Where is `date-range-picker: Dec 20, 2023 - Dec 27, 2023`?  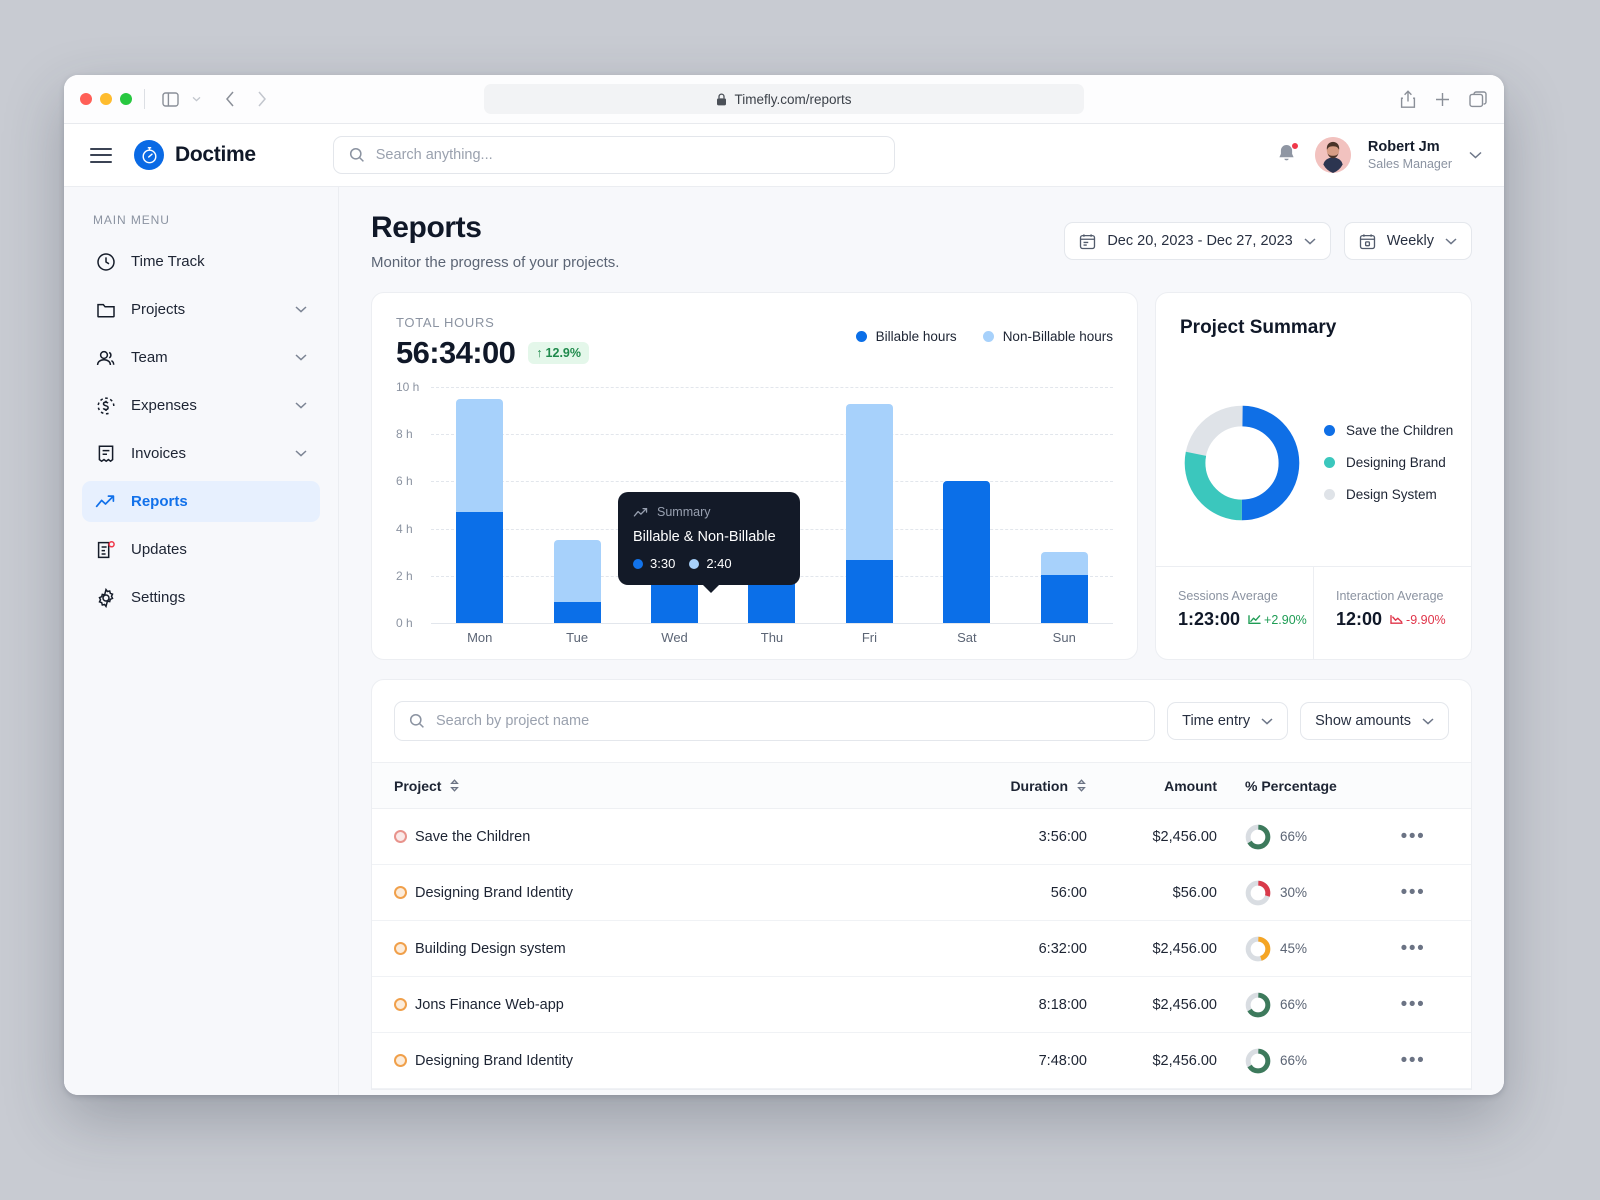 date-range-picker: Dec 20, 2023 - Dec 27, 2023 is located at coordinates (1197, 241).